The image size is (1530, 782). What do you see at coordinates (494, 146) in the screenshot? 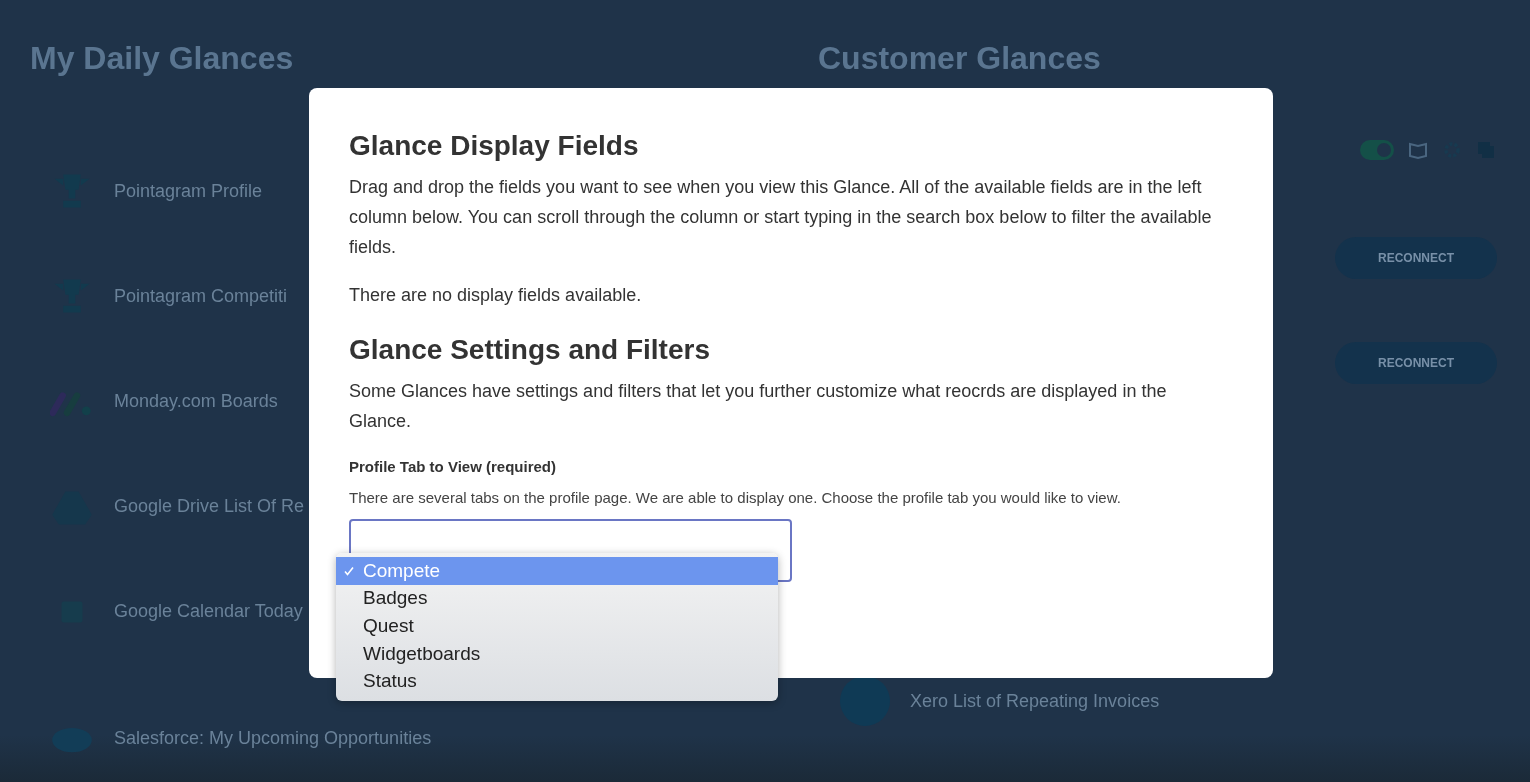
I see `modal-heading: Glance Display Fields` at bounding box center [494, 146].